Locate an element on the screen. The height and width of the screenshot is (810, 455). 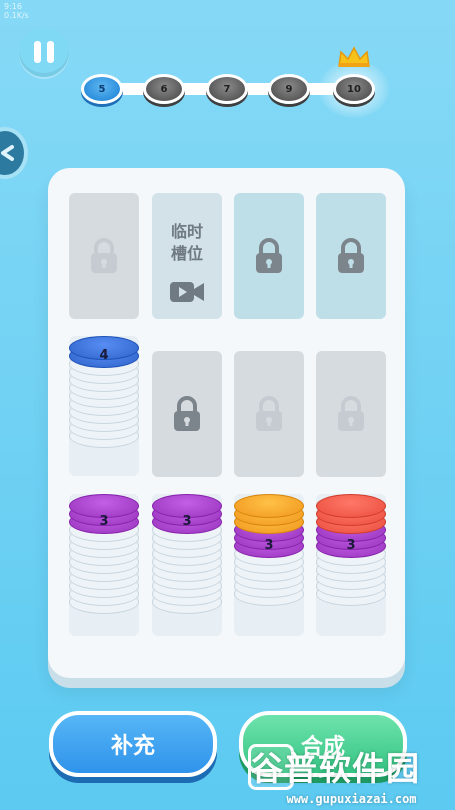
level-node-current: 5 is located at coordinates (102, 89).